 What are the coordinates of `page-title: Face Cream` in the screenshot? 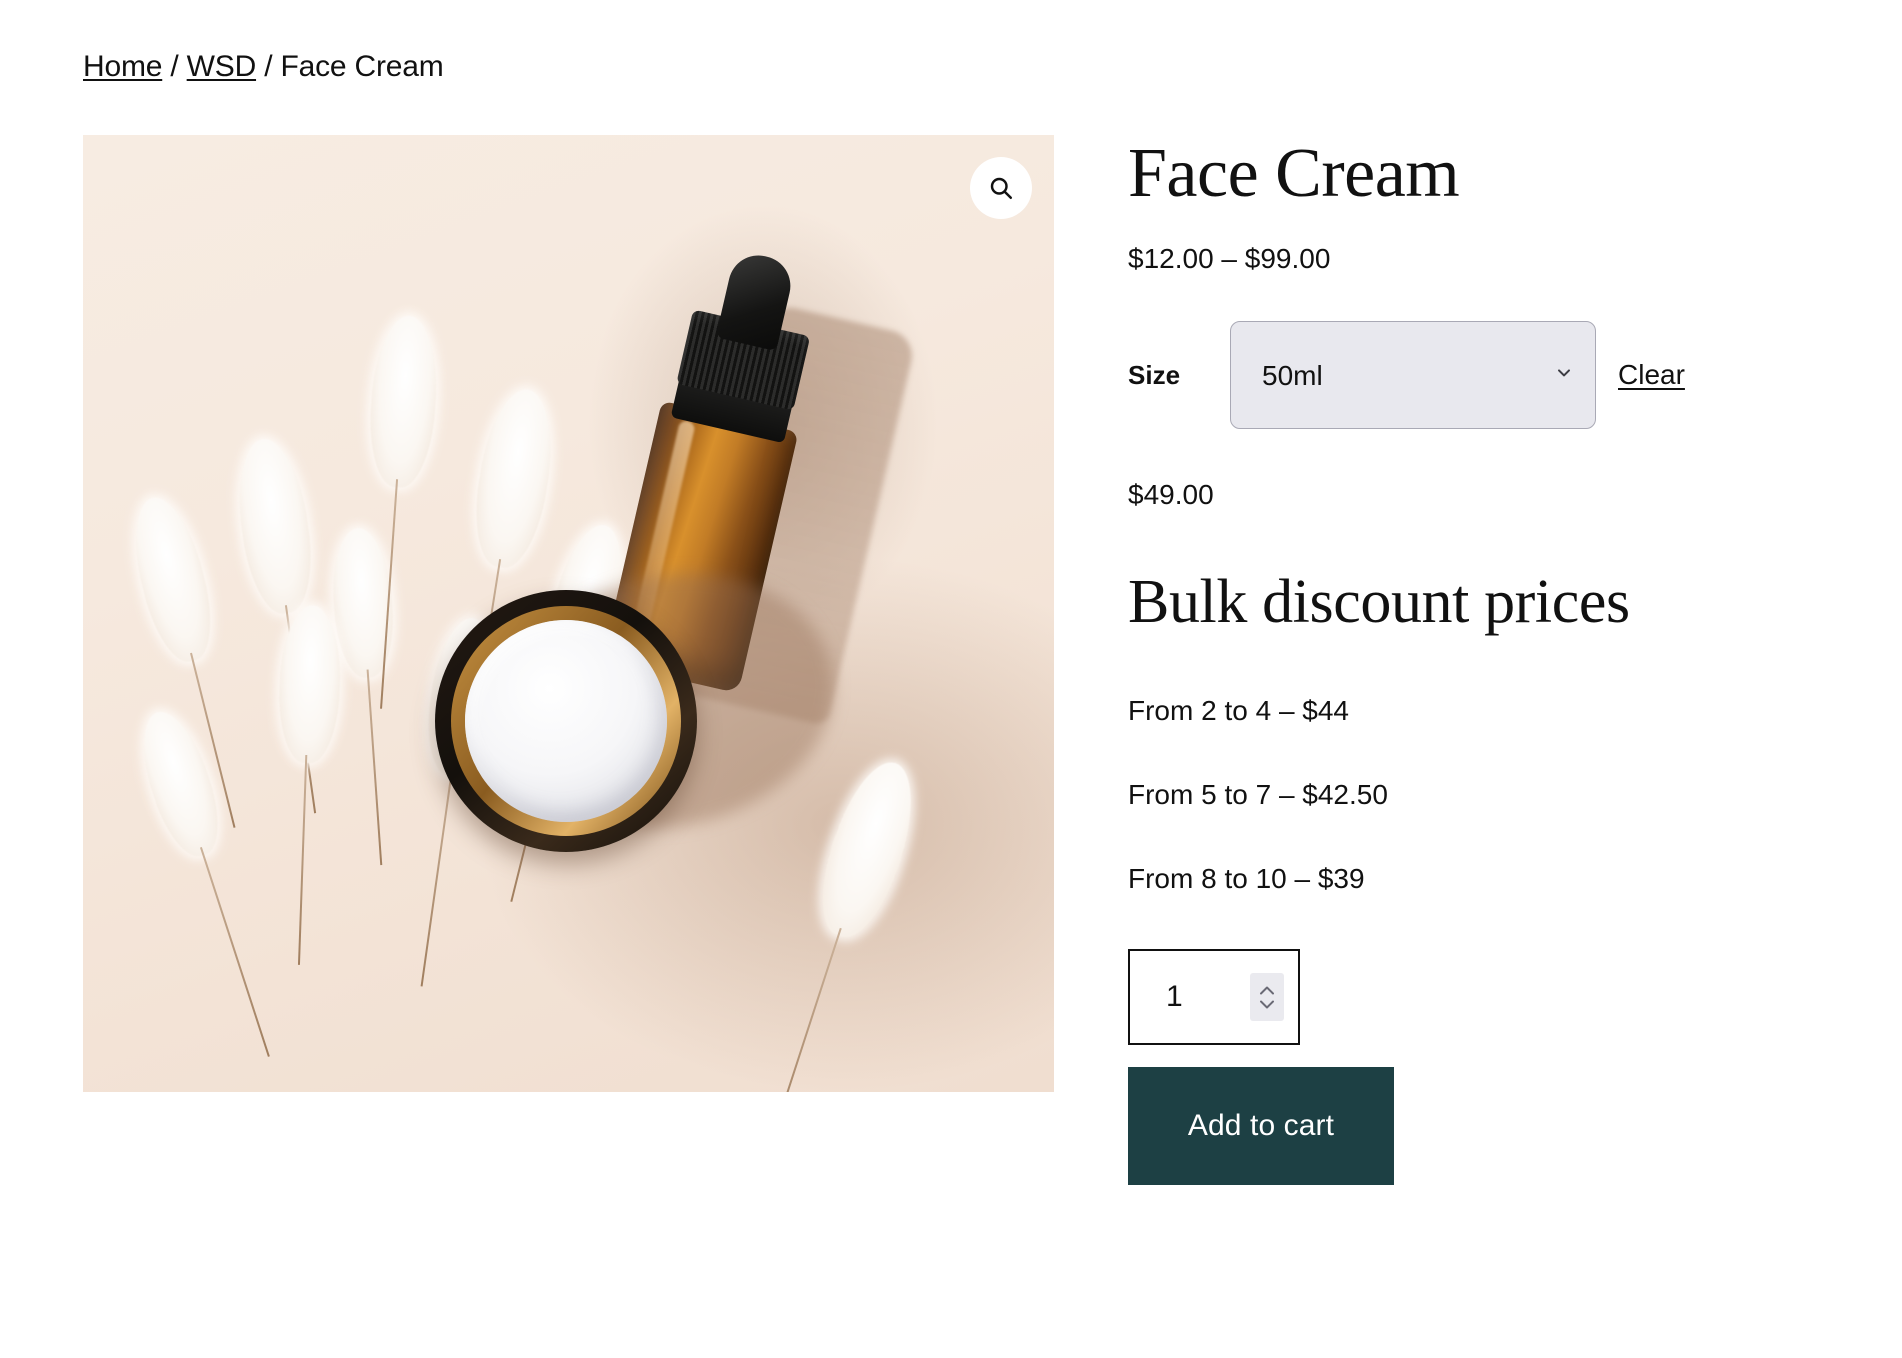 It's located at (1294, 173).